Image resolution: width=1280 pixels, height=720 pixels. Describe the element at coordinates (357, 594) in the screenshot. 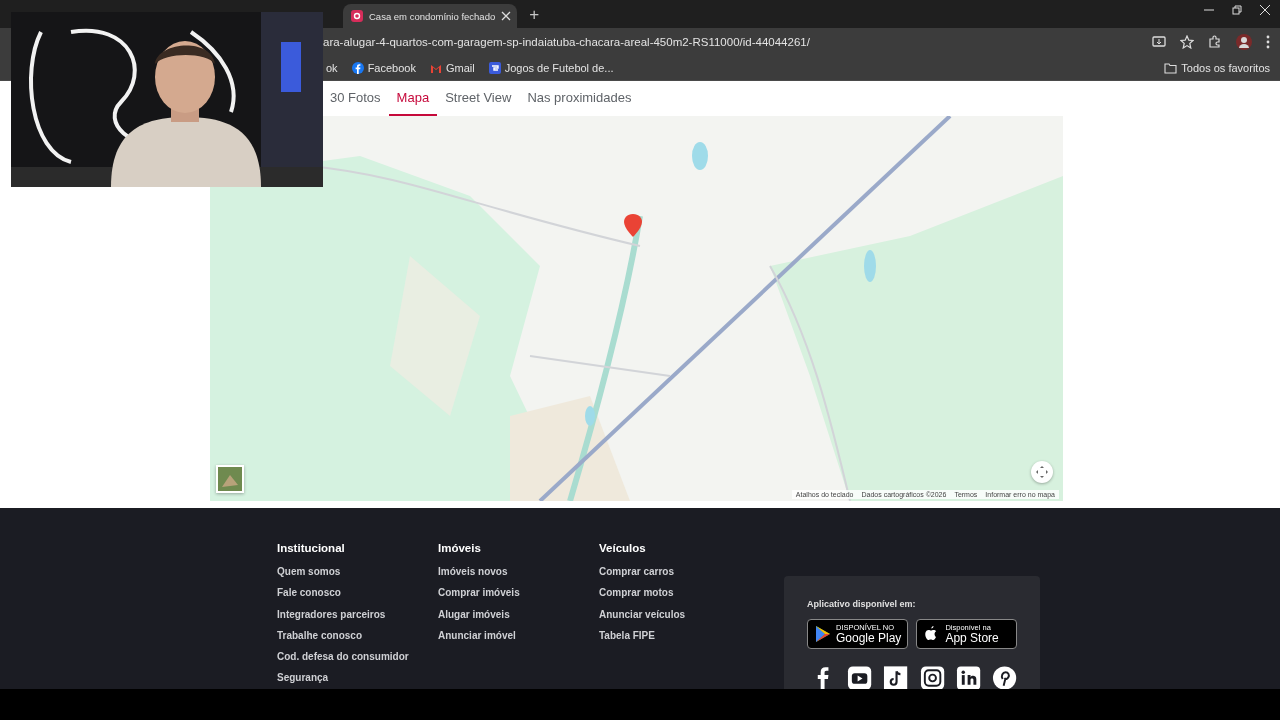

I see `footer-link: Fale conosco` at that location.